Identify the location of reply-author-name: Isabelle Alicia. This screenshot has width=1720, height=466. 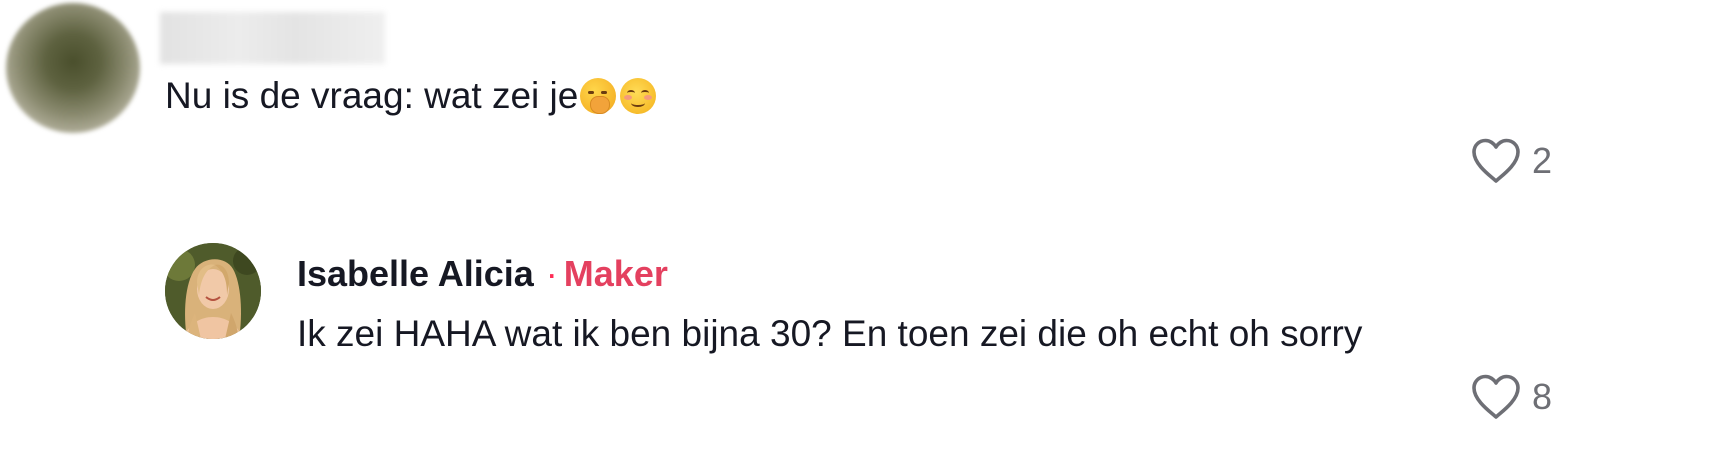
(415, 273).